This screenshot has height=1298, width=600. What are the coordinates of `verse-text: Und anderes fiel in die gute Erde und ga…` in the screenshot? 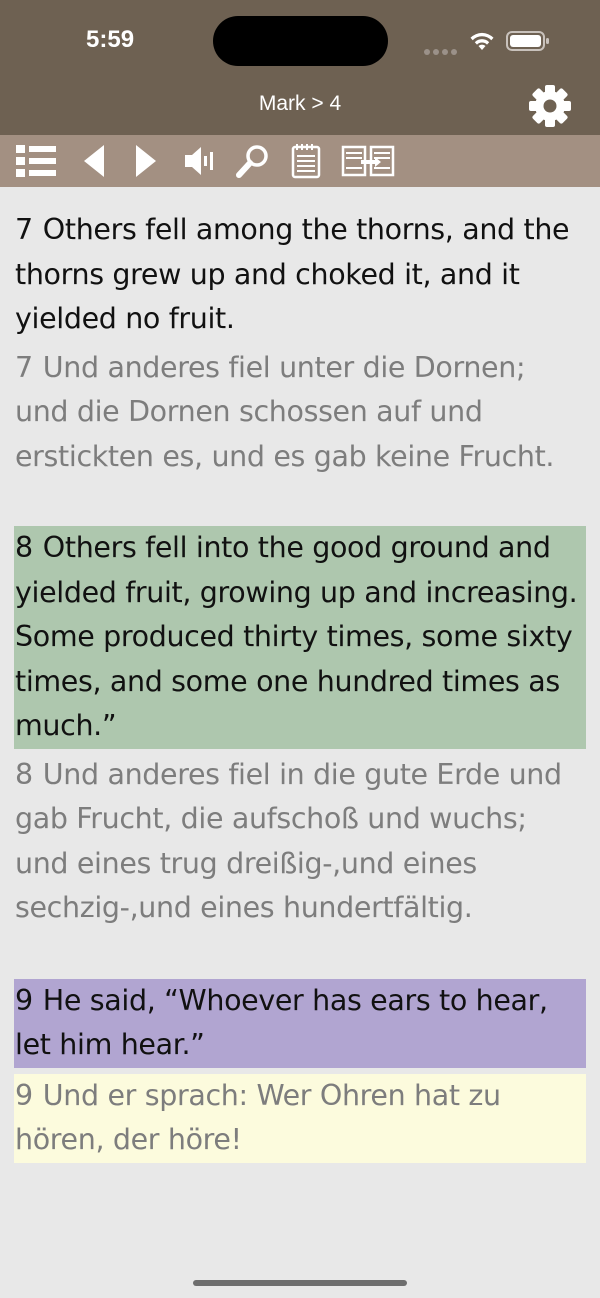 It's located at (288, 841).